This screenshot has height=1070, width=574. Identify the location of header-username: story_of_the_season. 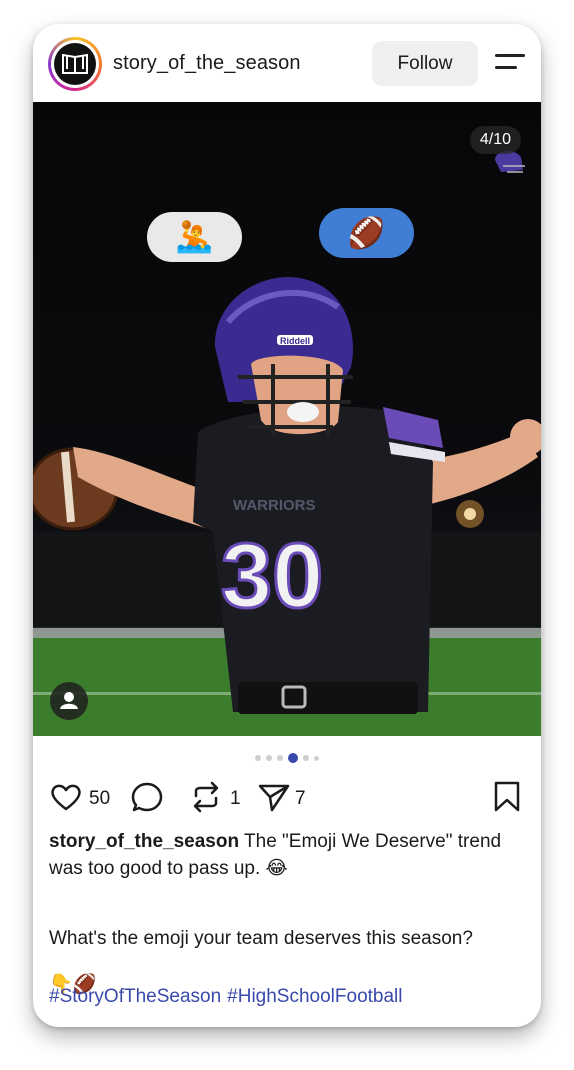
(207, 63).